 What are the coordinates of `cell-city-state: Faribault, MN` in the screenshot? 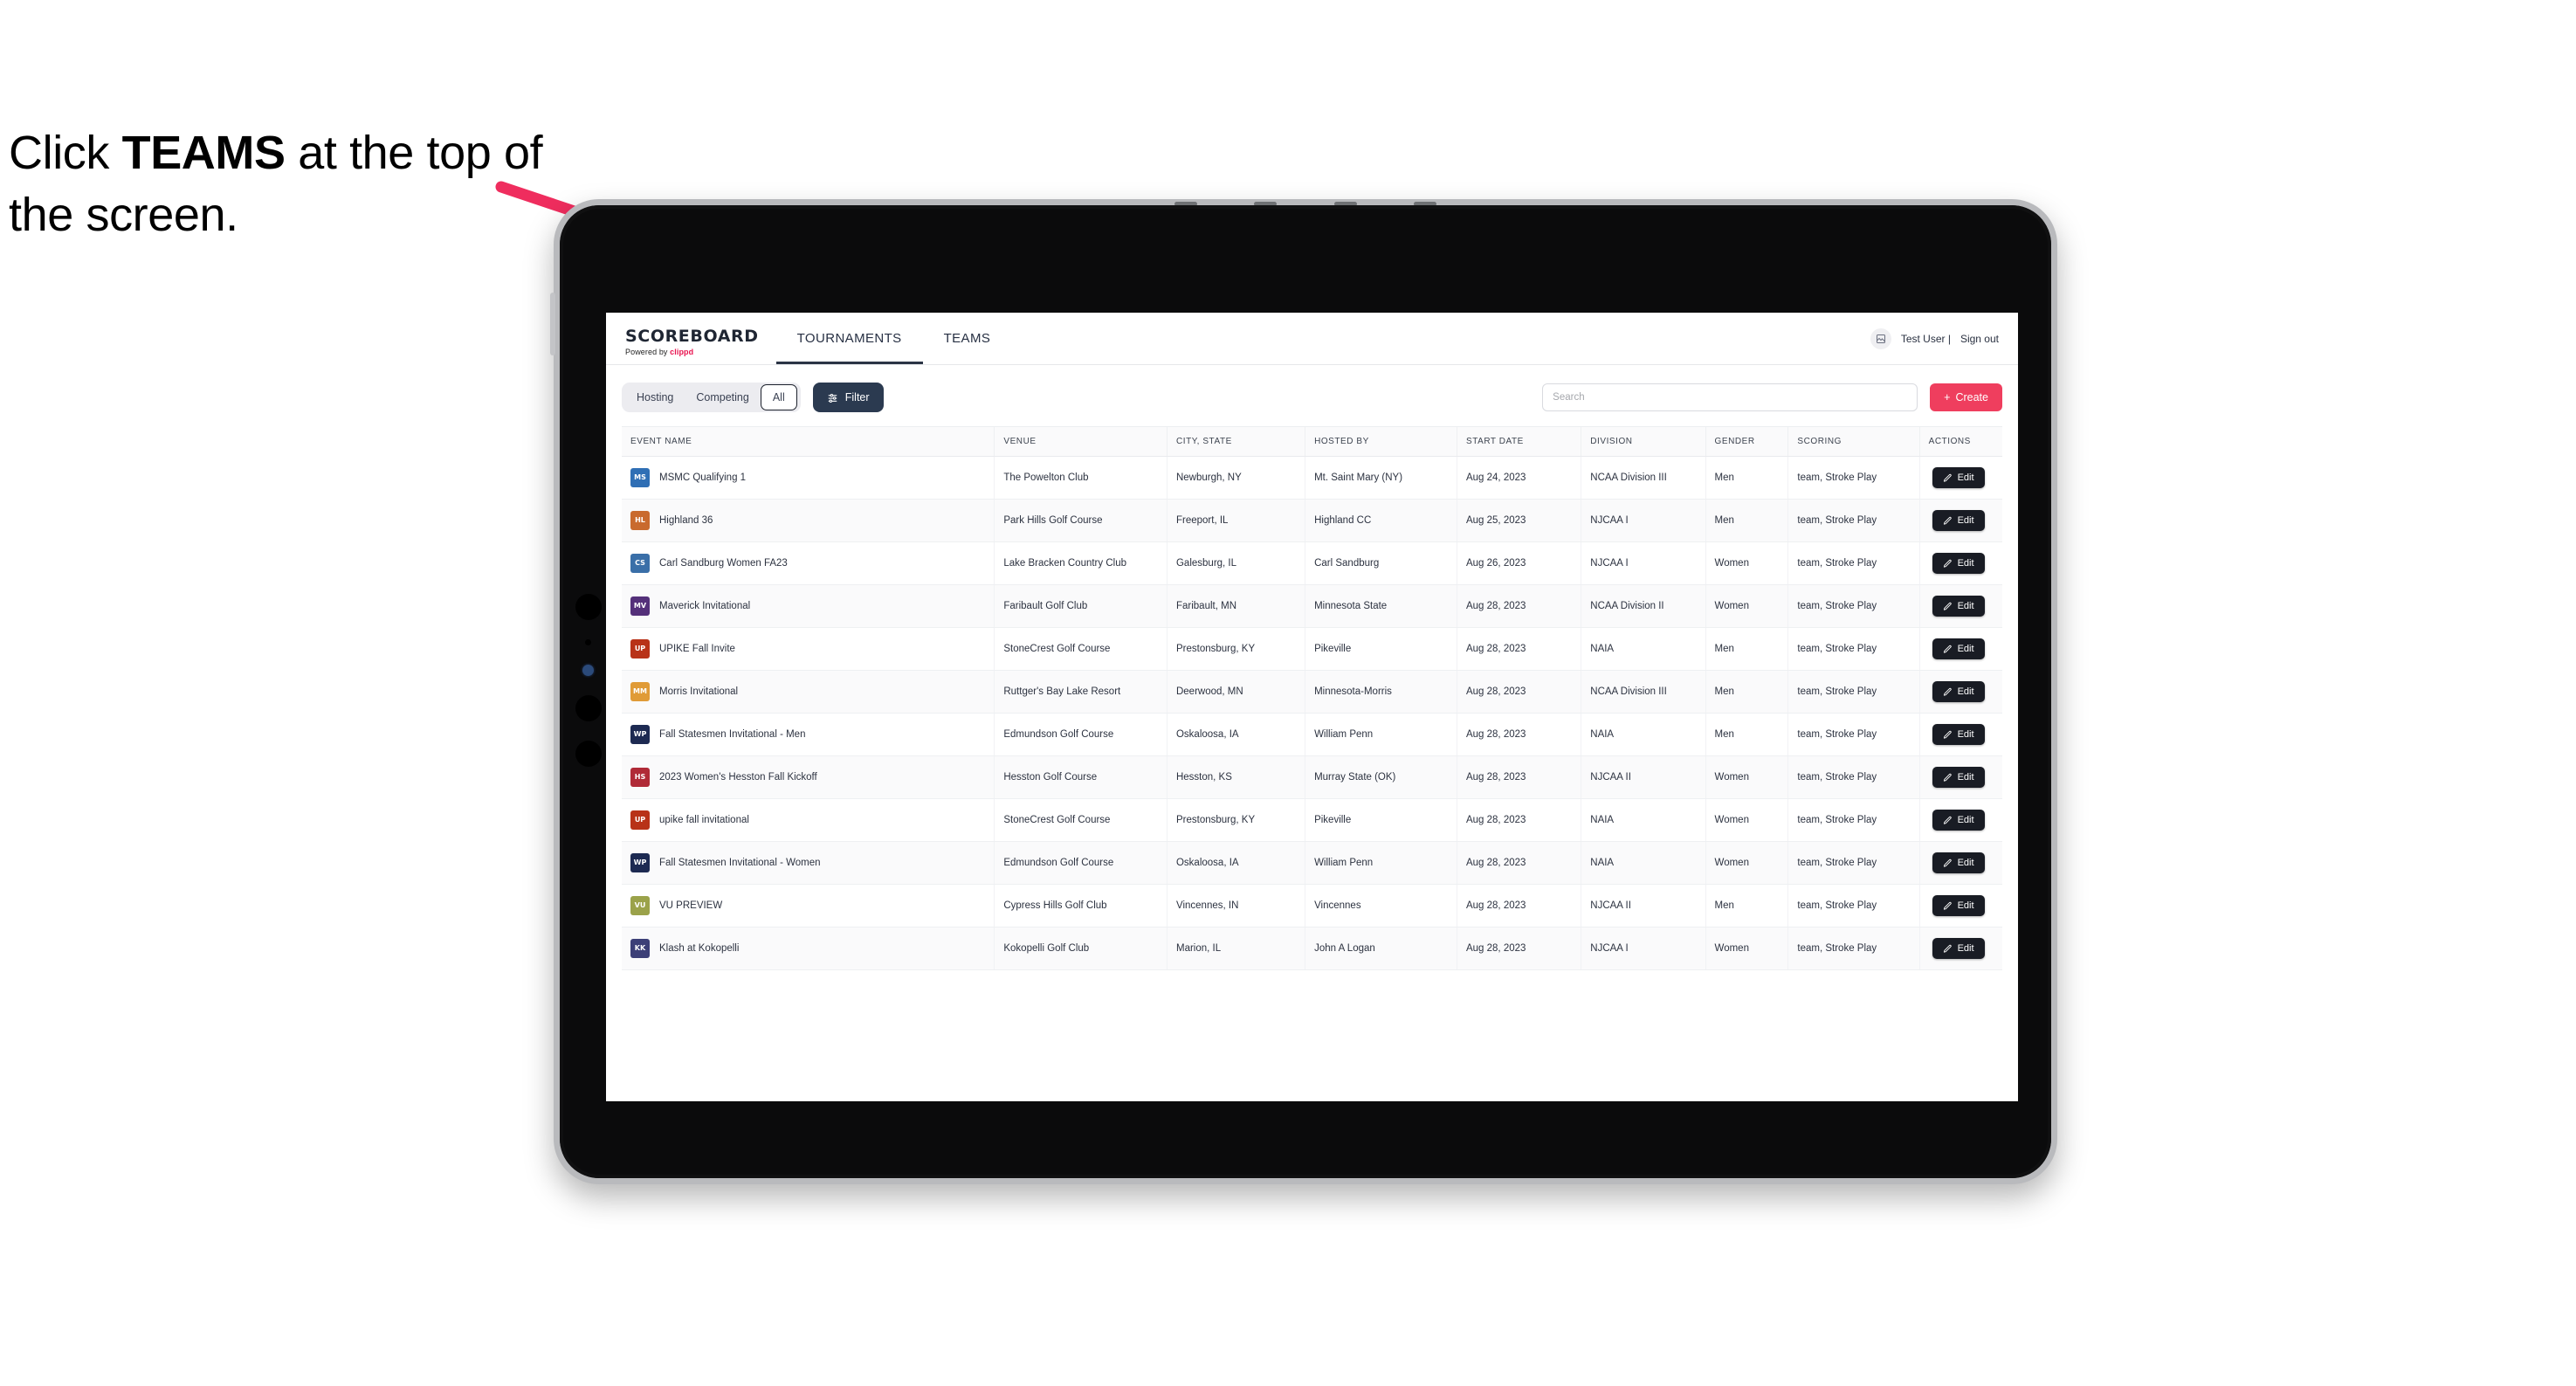 It's located at (1236, 606).